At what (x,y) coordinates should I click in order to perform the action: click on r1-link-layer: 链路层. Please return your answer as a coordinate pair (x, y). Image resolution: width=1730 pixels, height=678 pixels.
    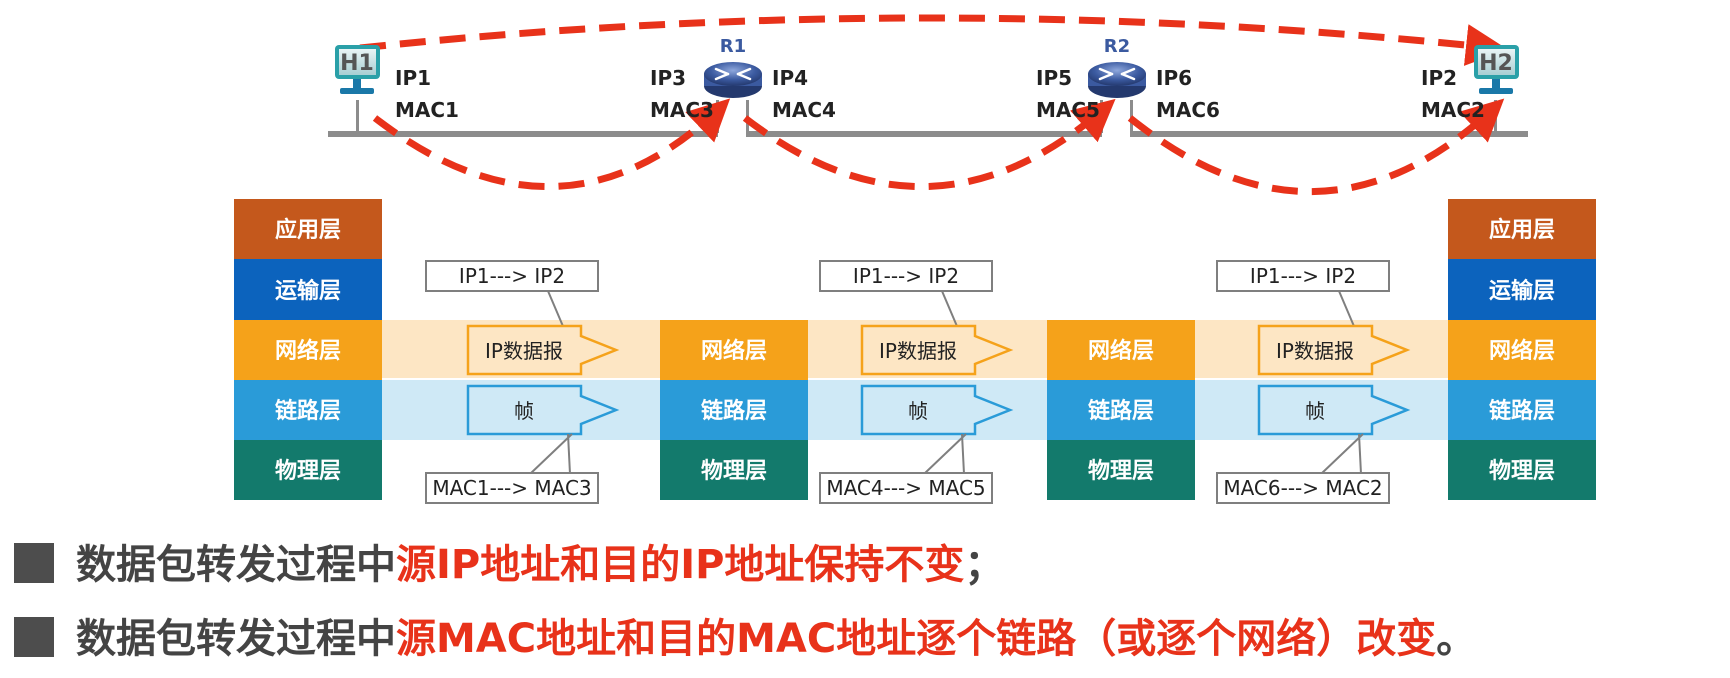
    Looking at the image, I should click on (734, 411).